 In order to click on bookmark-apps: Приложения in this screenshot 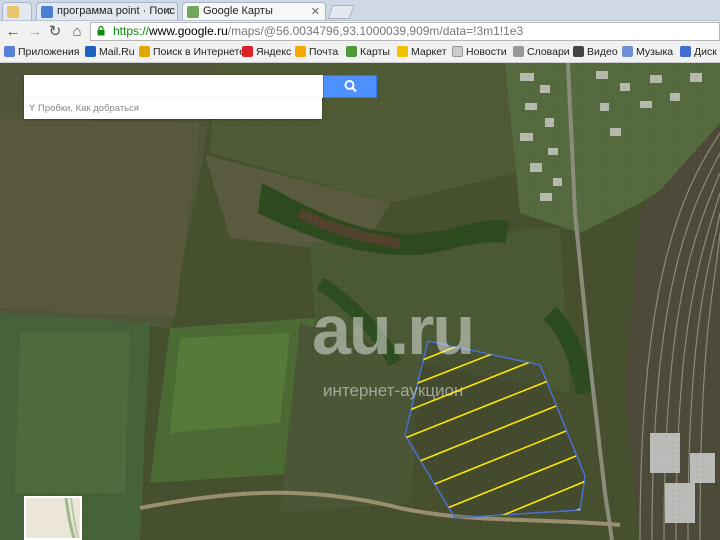, I will do `click(41, 52)`.